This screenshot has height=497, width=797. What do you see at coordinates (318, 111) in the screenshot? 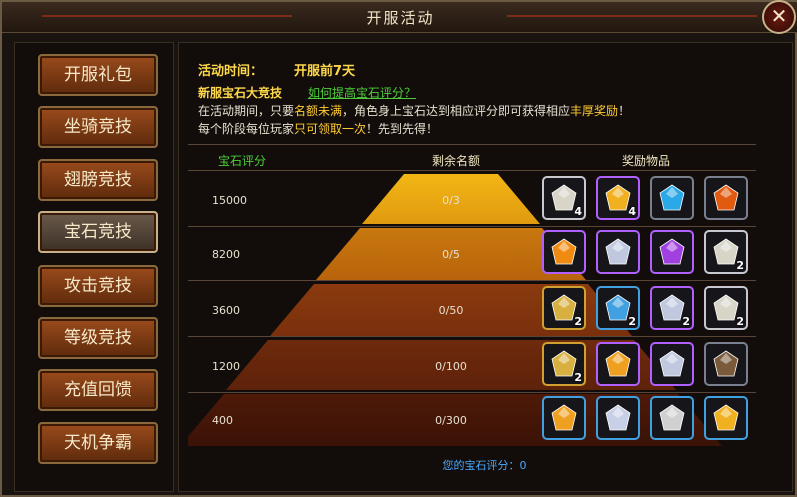
I see `rule-highlight: 名额未满` at bounding box center [318, 111].